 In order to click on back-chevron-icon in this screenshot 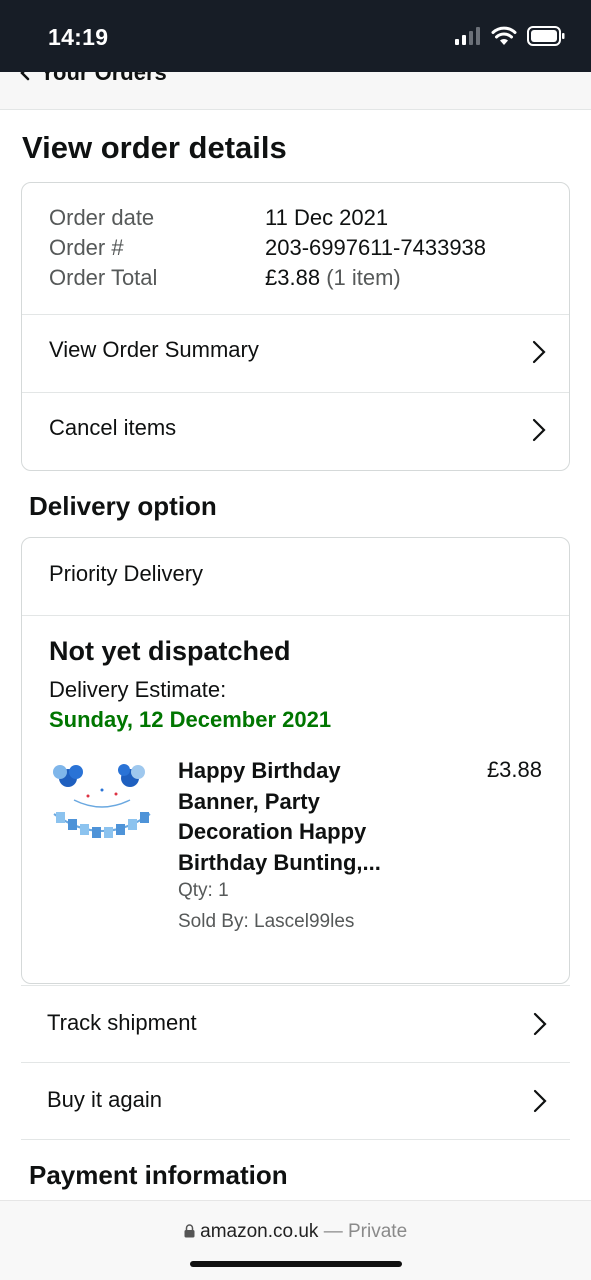, I will do `click(25, 76)`.